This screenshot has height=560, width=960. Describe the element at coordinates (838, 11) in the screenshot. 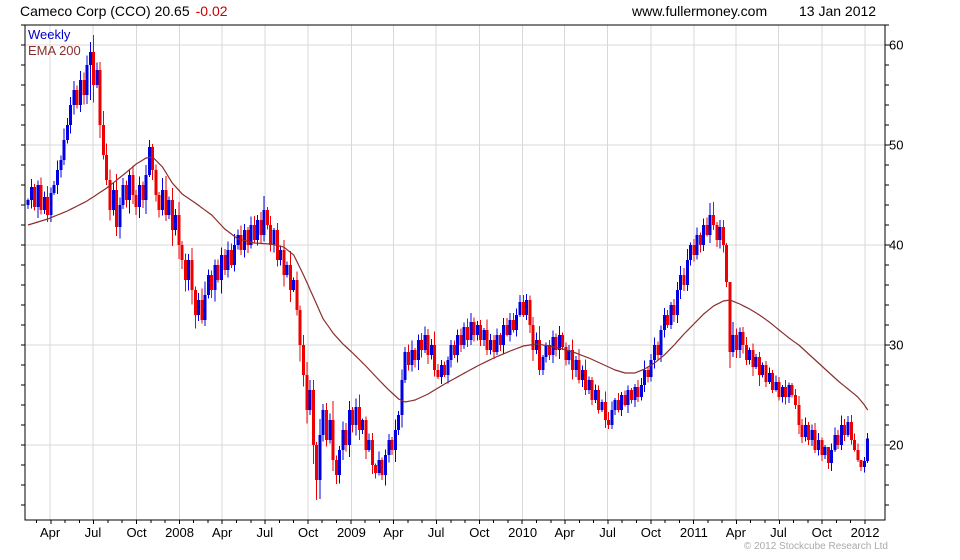

I see `date-label: 13 Jan 2012` at that location.